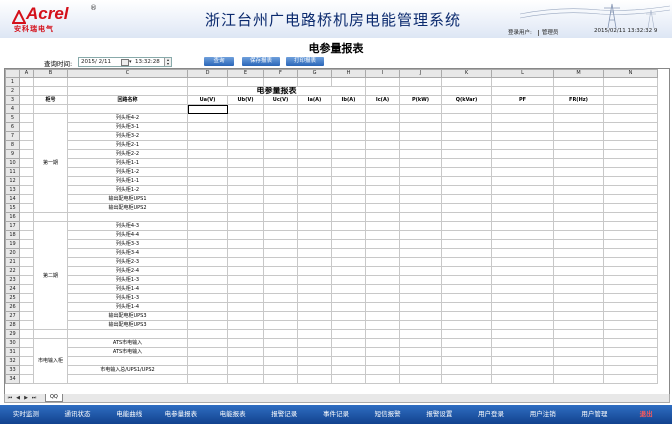 This screenshot has height=424, width=672. I want to click on chevron-down-icon: ▾, so click(130, 62).